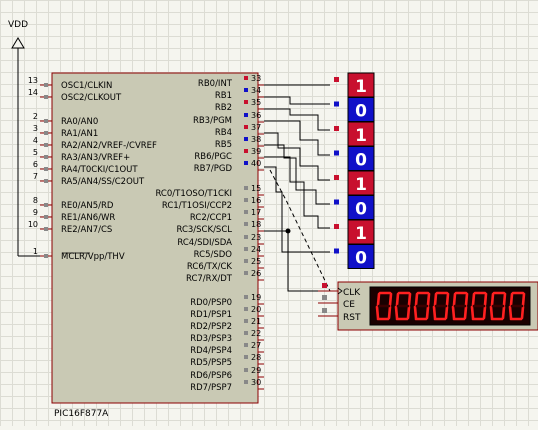 This screenshot has width=538, height=430. What do you see at coordinates (297, 192) in the screenshot?
I see `wire-rb6` at bounding box center [297, 192].